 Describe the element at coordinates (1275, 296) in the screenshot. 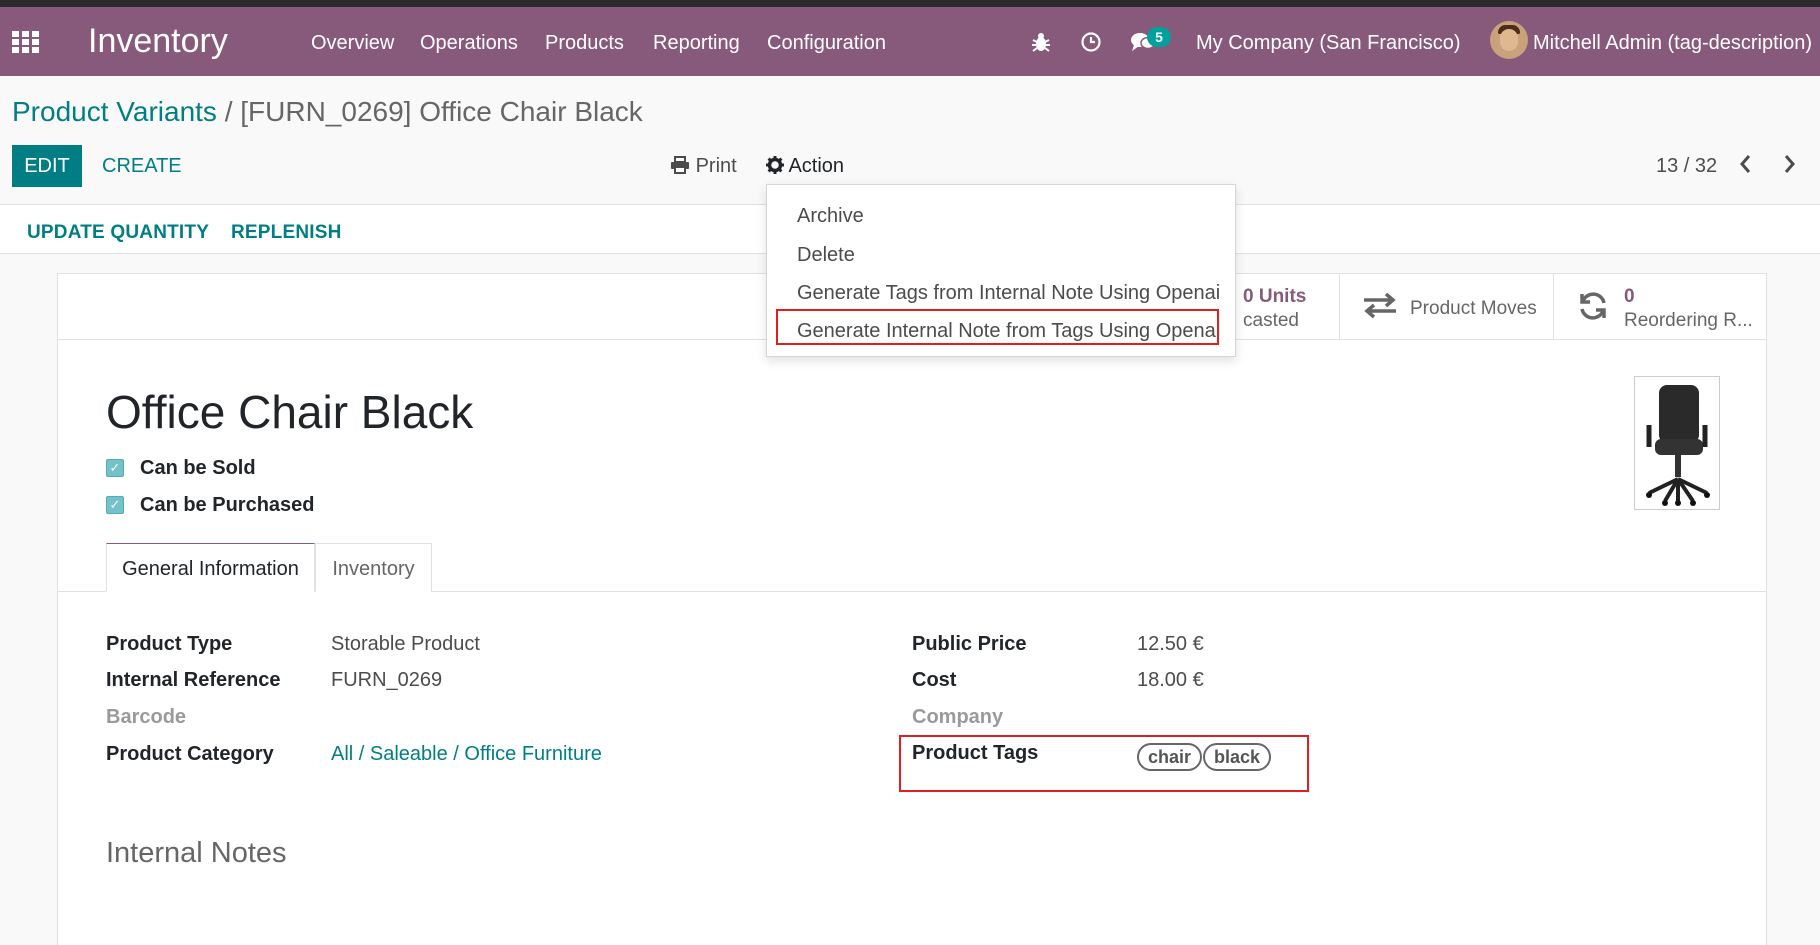

I see `forecast-value: 0 Units` at that location.